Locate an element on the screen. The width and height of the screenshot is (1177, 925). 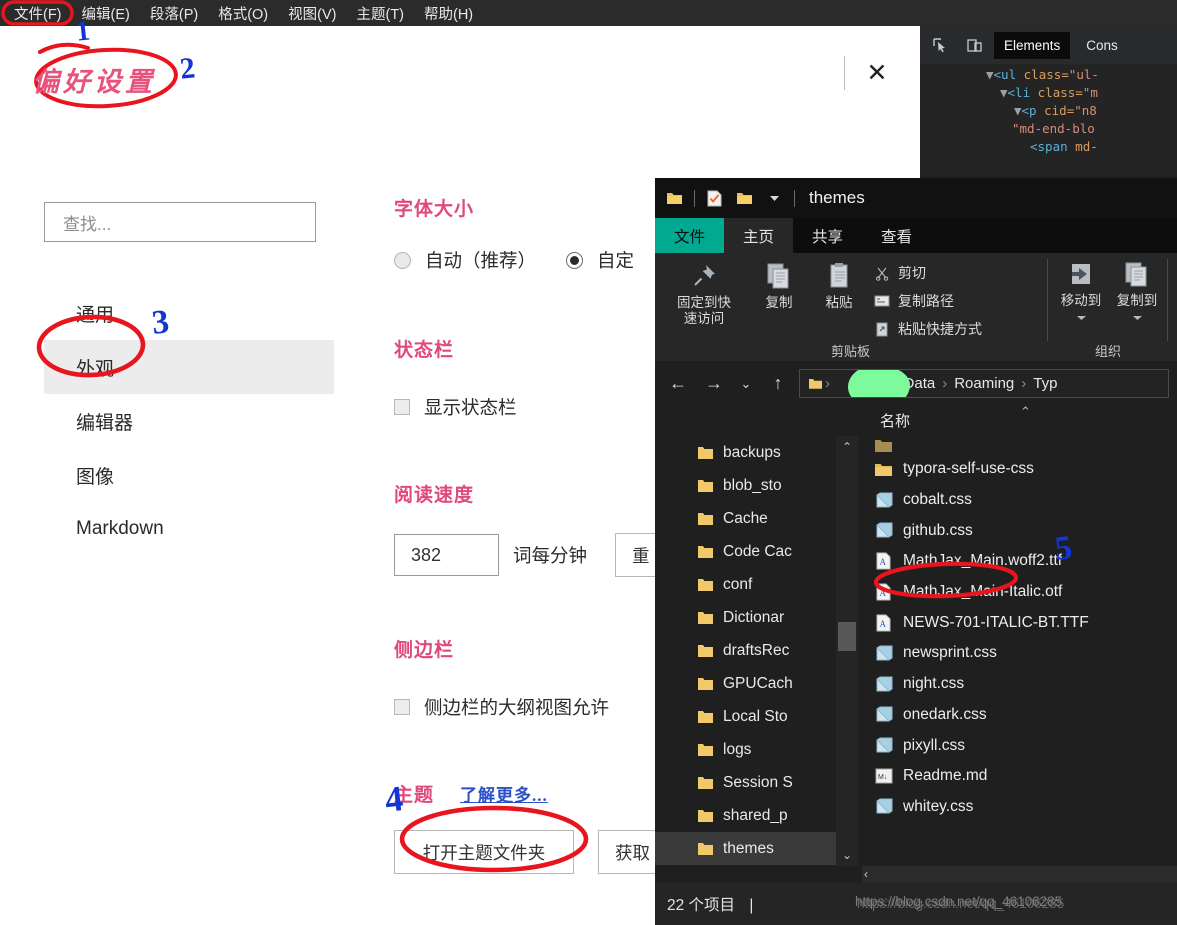
up-icon: ↑ is located at coordinates (778, 384).